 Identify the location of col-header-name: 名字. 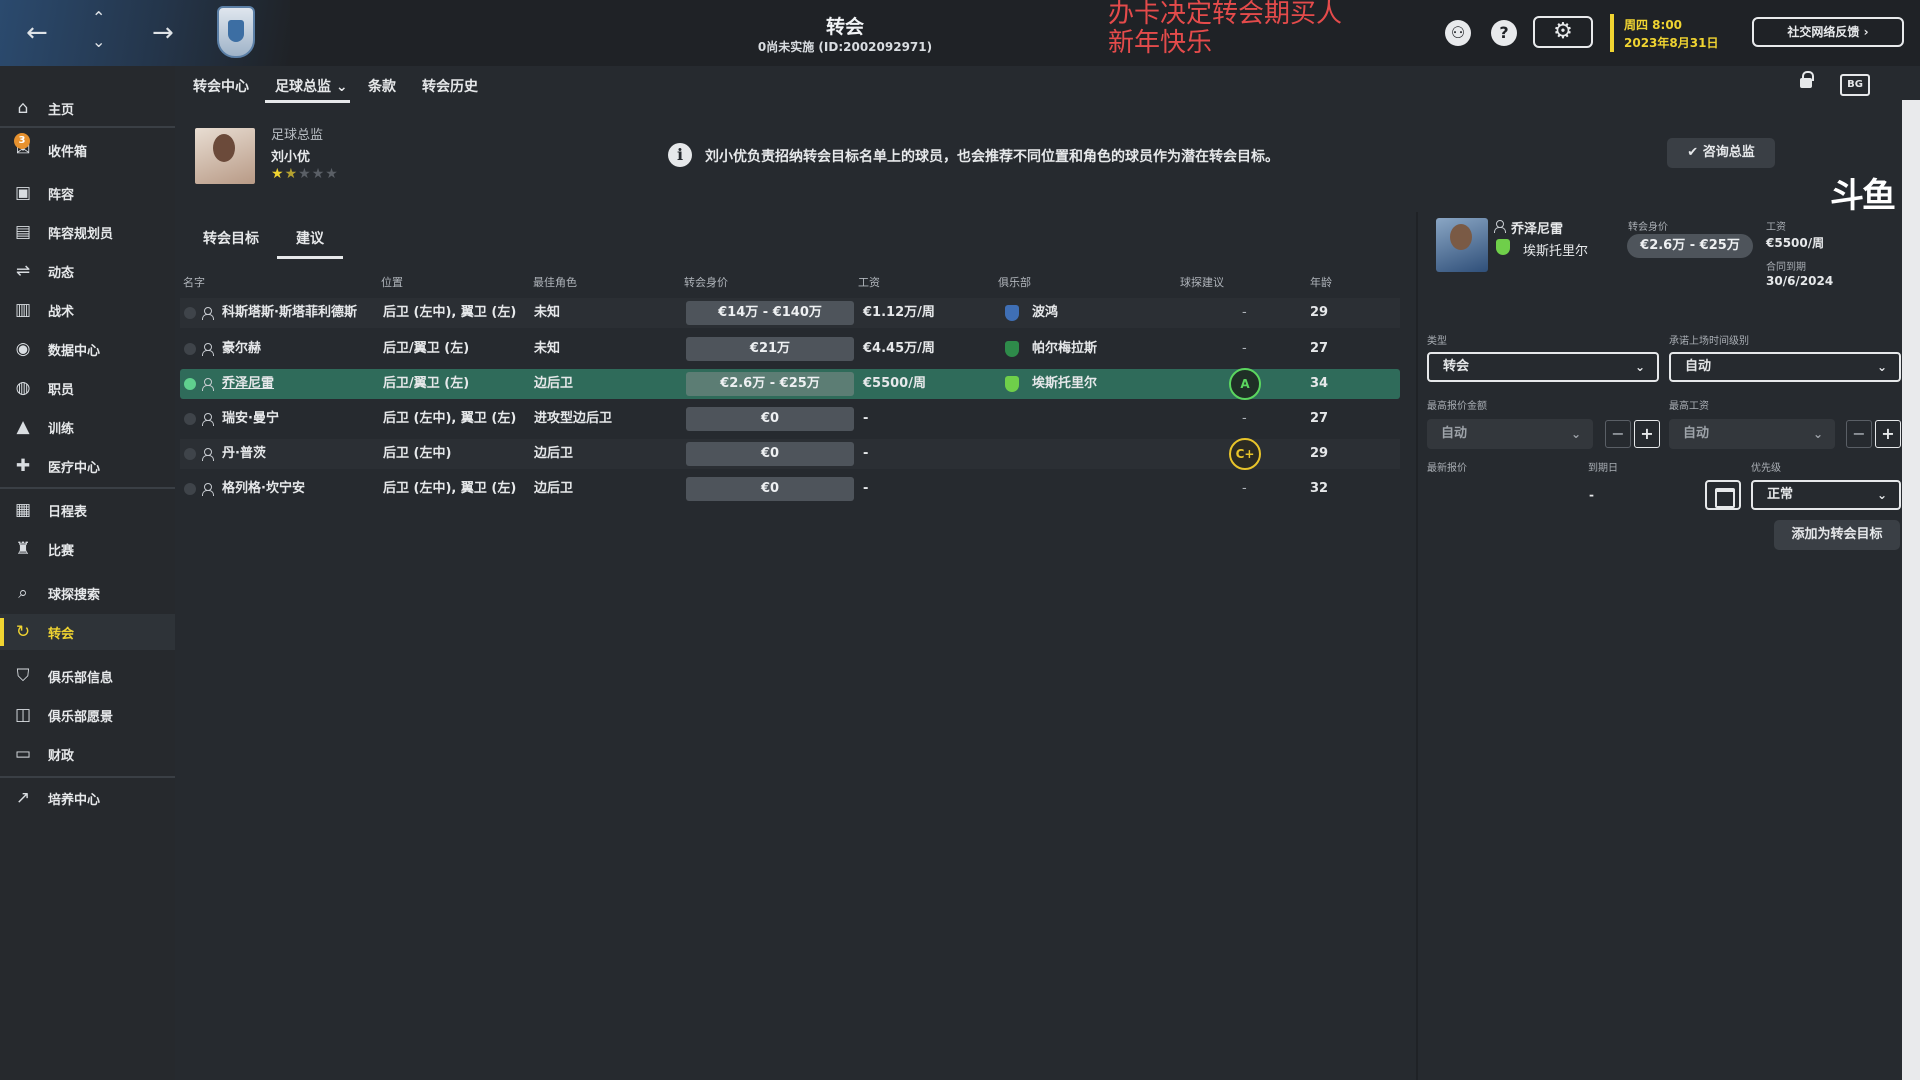
(194, 282).